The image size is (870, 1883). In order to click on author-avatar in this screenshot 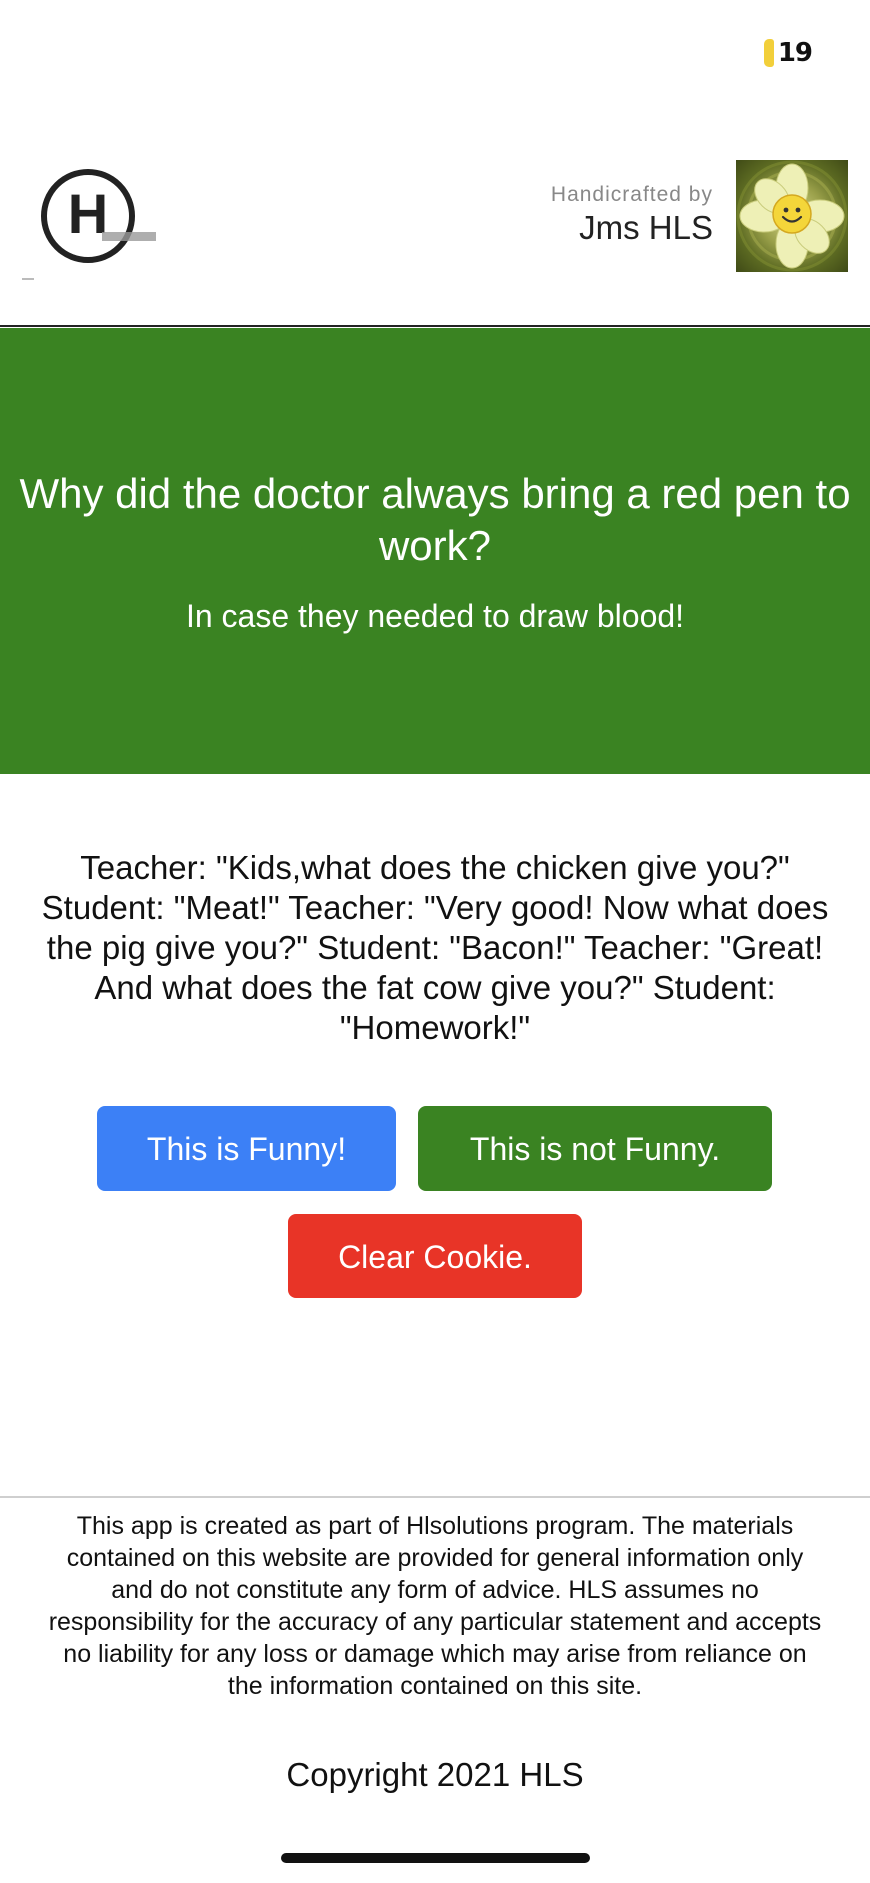, I will do `click(792, 216)`.